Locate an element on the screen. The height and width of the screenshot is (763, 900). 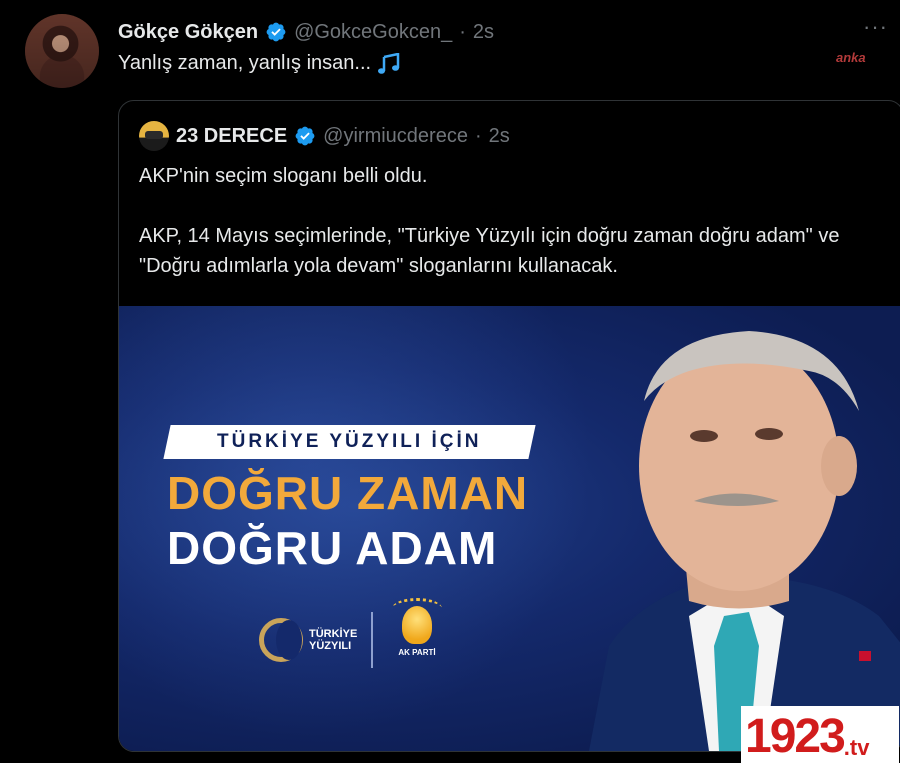
poster-banner-text: TÜRKİYE YÜZYILI İÇİN is located at coordinates (349, 441).